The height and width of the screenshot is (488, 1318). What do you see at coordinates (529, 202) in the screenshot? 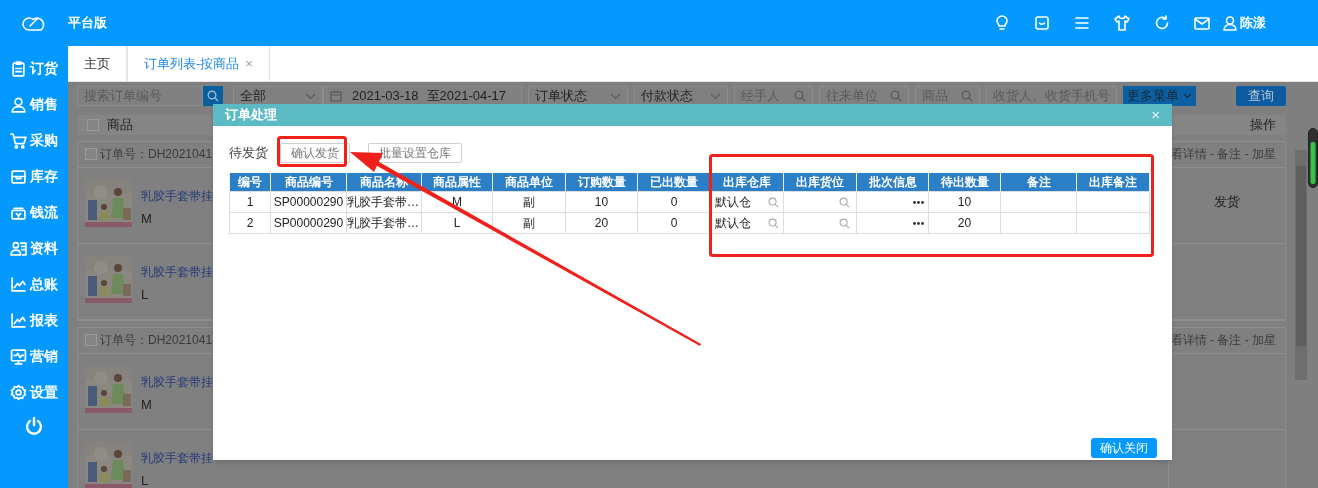
I see `table-cell: 副` at bounding box center [529, 202].